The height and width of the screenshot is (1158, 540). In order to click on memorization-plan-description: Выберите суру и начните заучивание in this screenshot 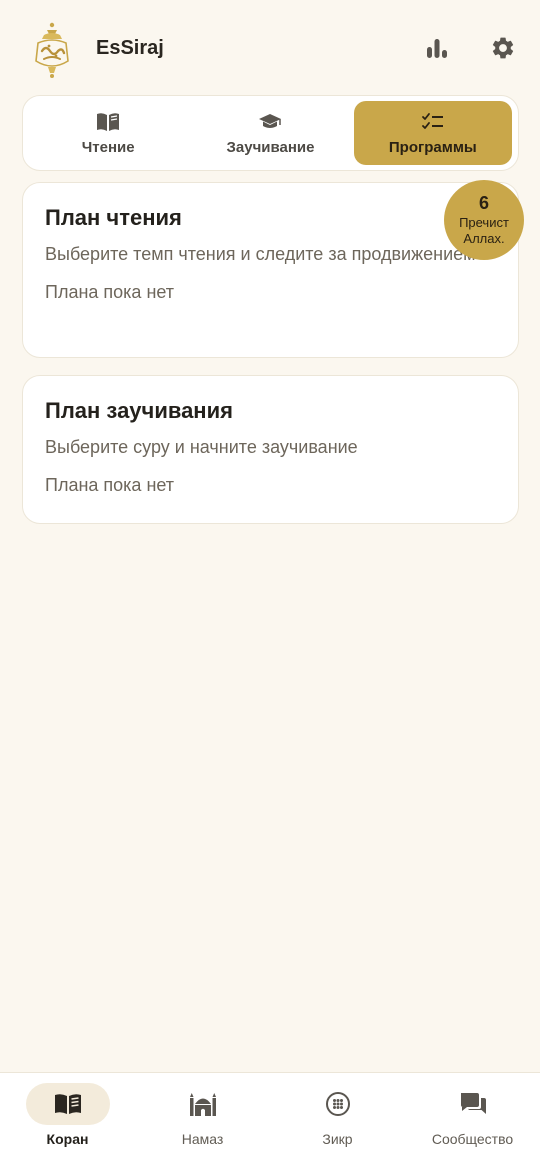, I will do `click(201, 447)`.